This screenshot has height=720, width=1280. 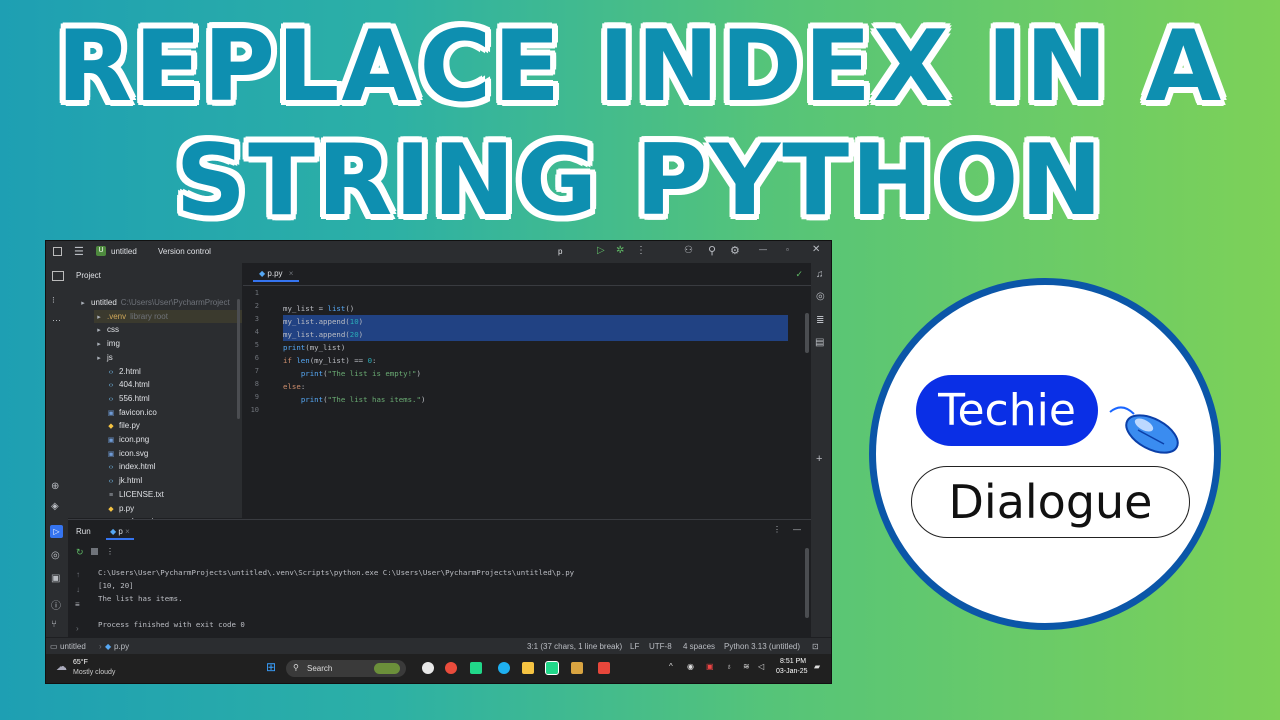 What do you see at coordinates (121, 646) in the screenshot?
I see `breadcrumb-file: p.py` at bounding box center [121, 646].